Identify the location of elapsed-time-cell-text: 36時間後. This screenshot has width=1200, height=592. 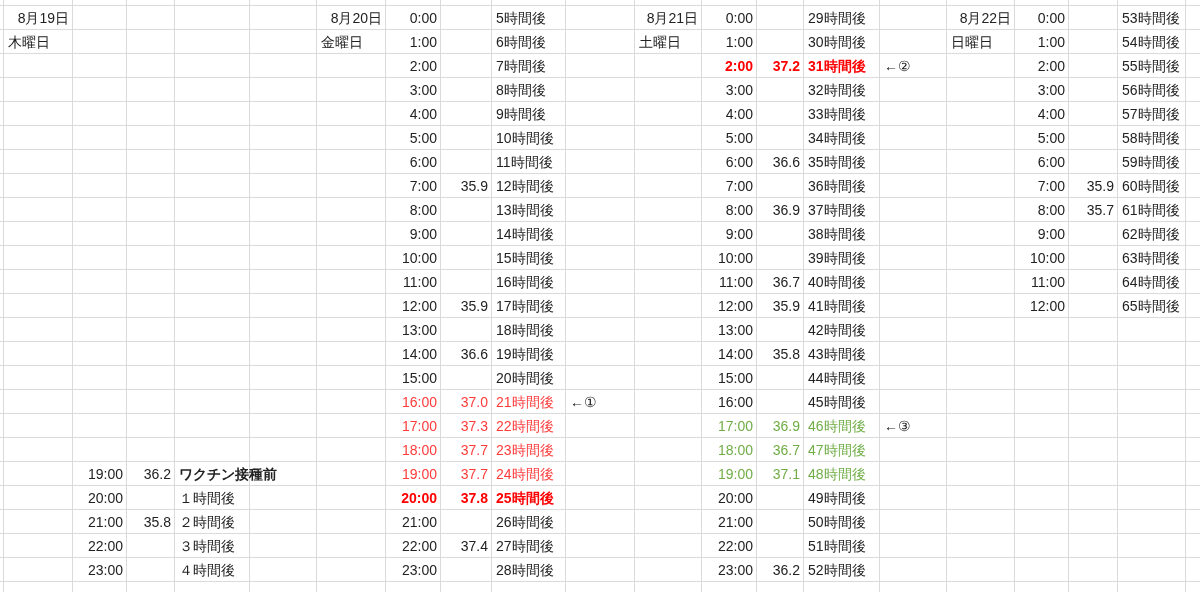
(837, 186).